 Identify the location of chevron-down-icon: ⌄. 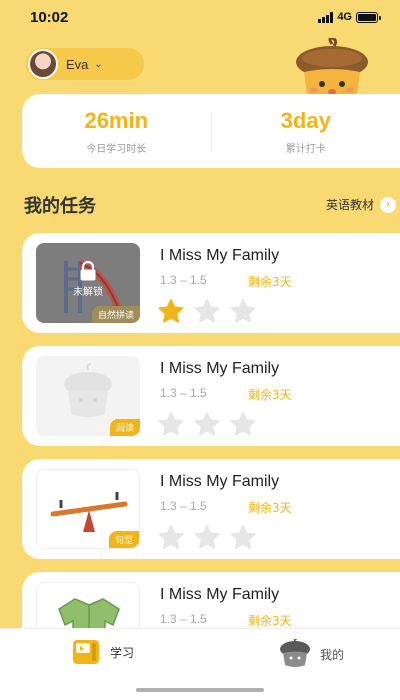
(98, 64).